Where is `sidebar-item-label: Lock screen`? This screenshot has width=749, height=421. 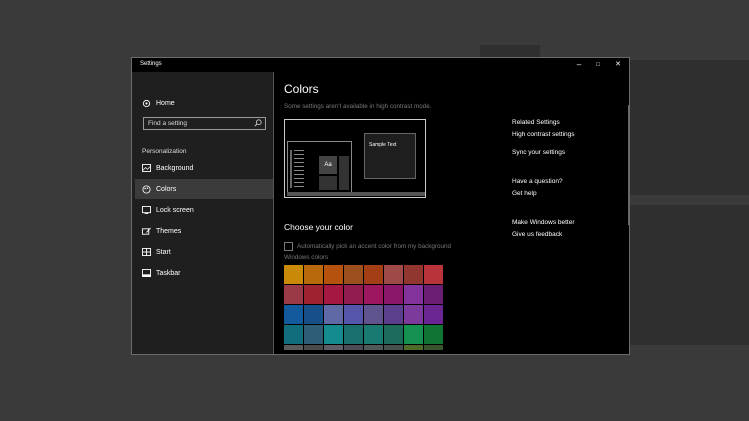
sidebar-item-label: Lock screen is located at coordinates (175, 210).